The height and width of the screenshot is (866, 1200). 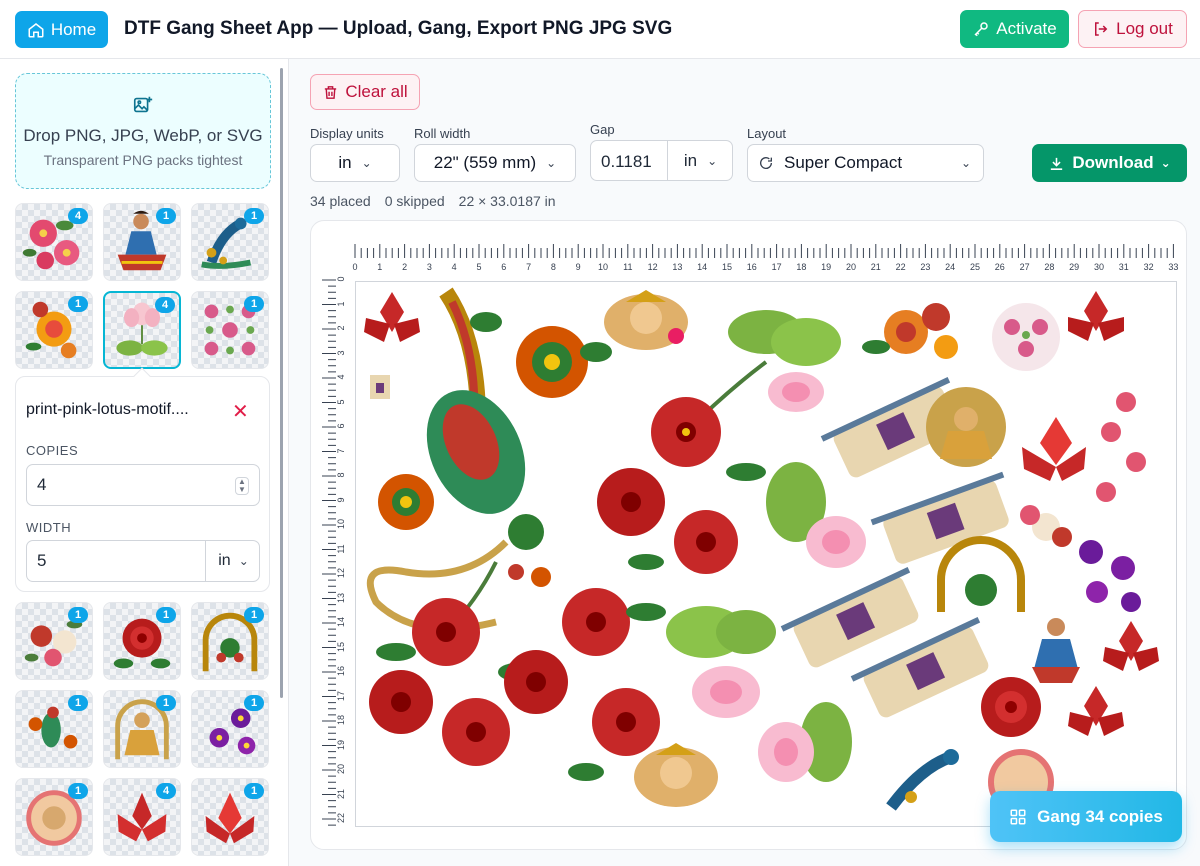 I want to click on sheet-size: 22 × 33.0187 in, so click(x=507, y=201).